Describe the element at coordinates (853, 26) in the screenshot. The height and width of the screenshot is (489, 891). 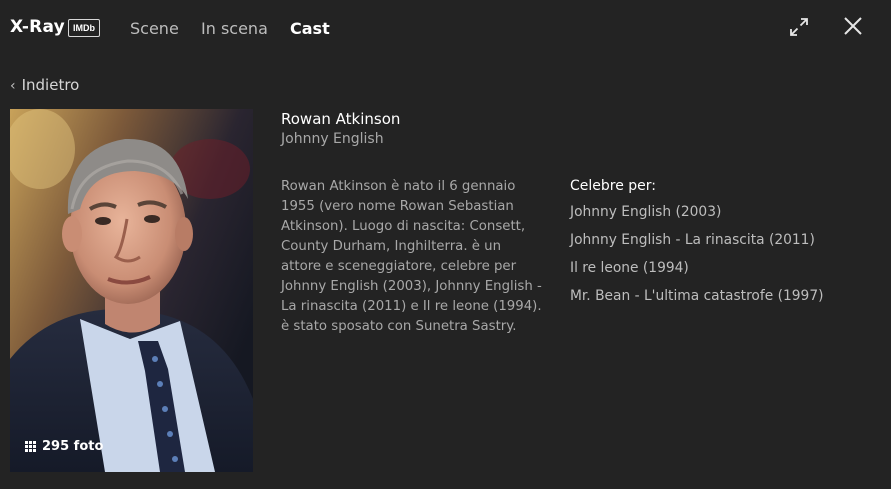
I see `close-icon` at that location.